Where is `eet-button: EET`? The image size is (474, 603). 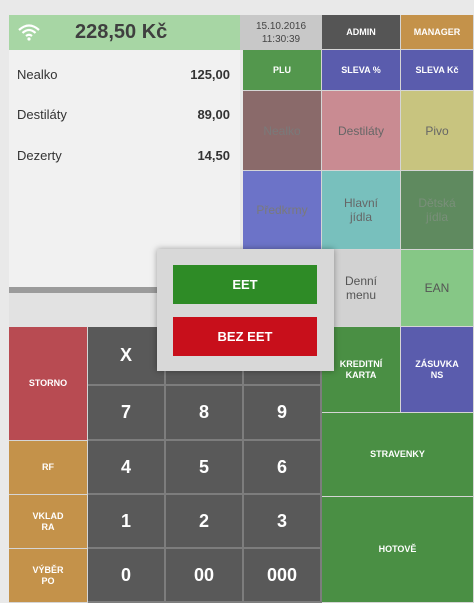 eet-button: EET is located at coordinates (245, 284).